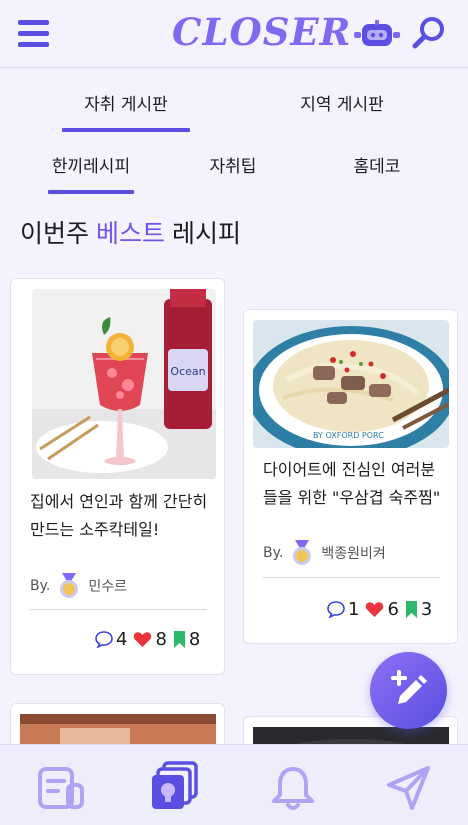 The width and height of the screenshot is (468, 825). I want to click on svg-text: BY OXFORD PORC, so click(348, 435).